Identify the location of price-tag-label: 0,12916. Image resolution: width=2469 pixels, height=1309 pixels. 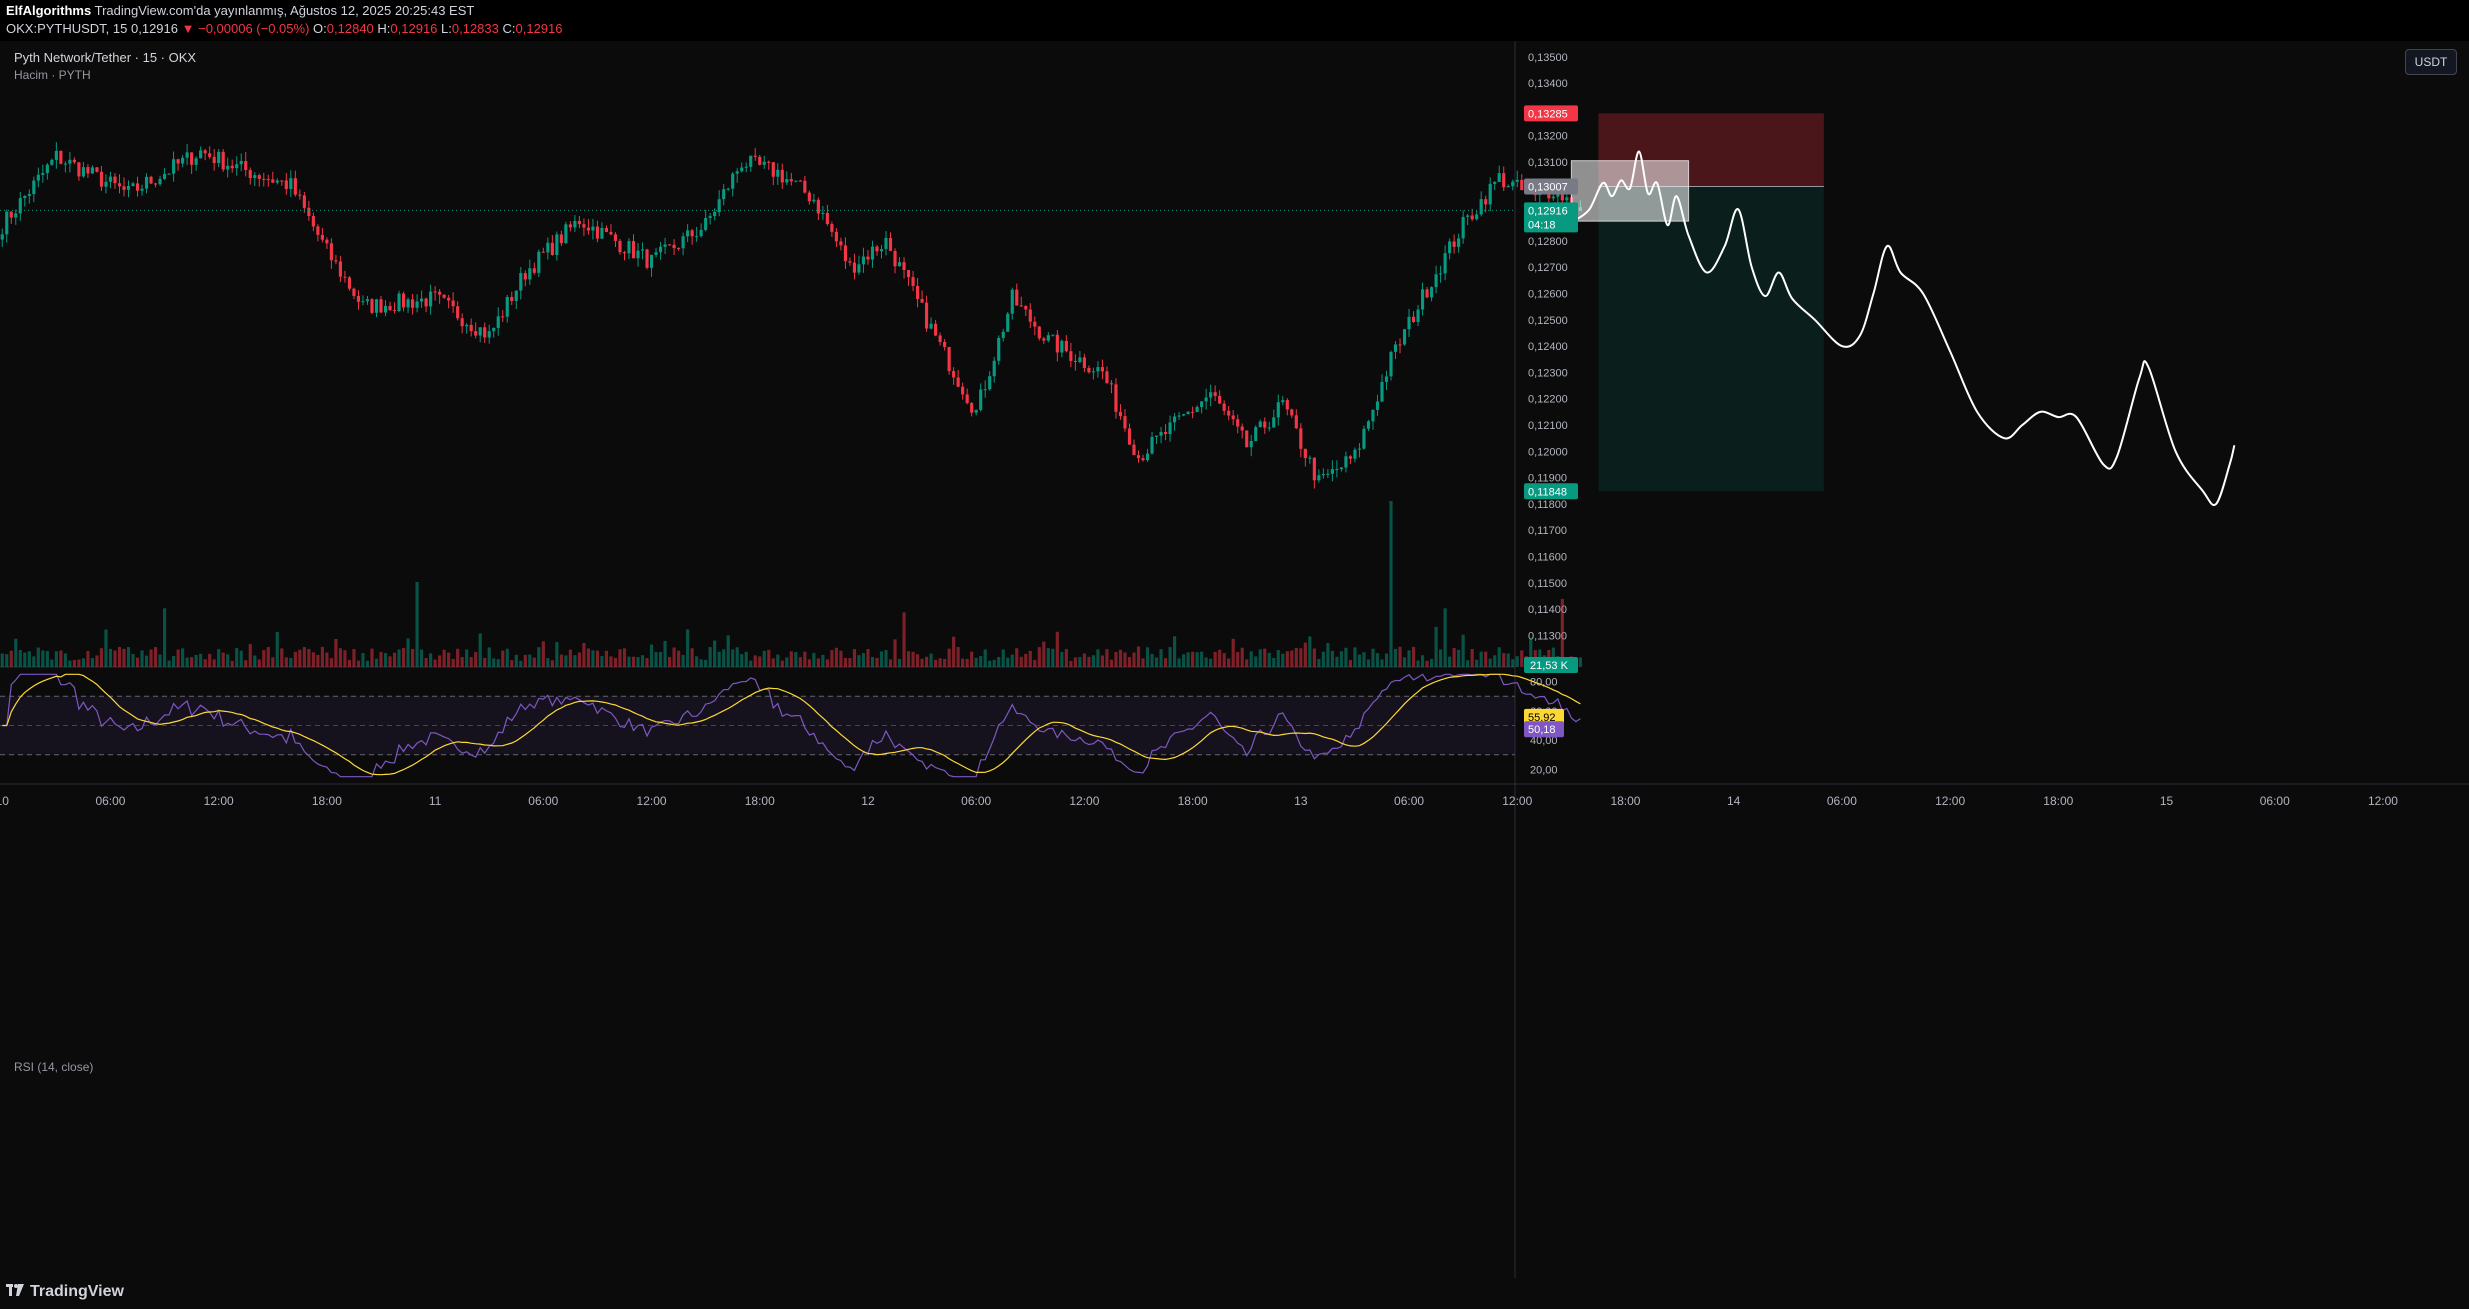
(1548, 211).